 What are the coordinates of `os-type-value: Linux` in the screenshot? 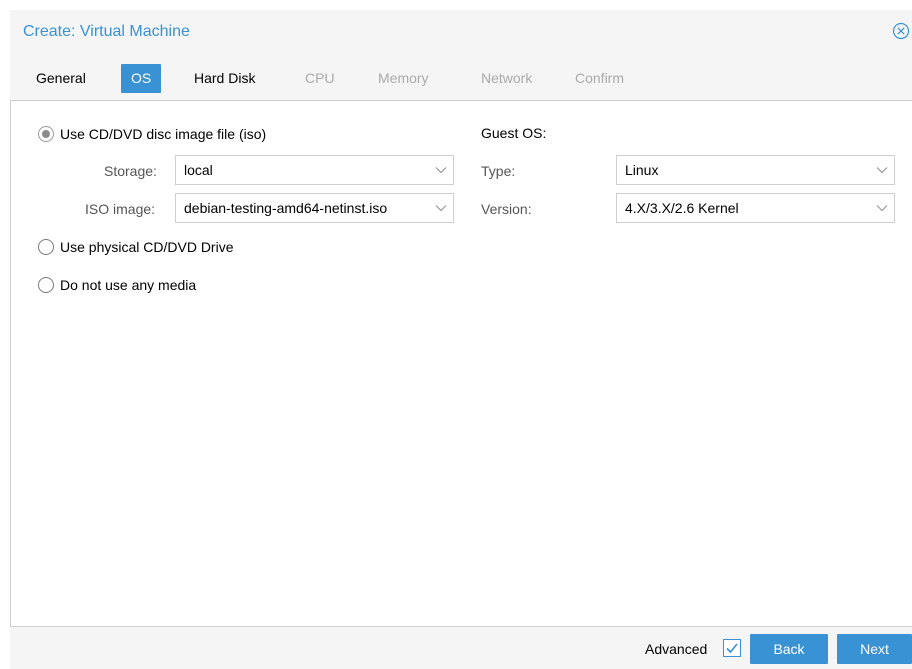 It's located at (642, 170).